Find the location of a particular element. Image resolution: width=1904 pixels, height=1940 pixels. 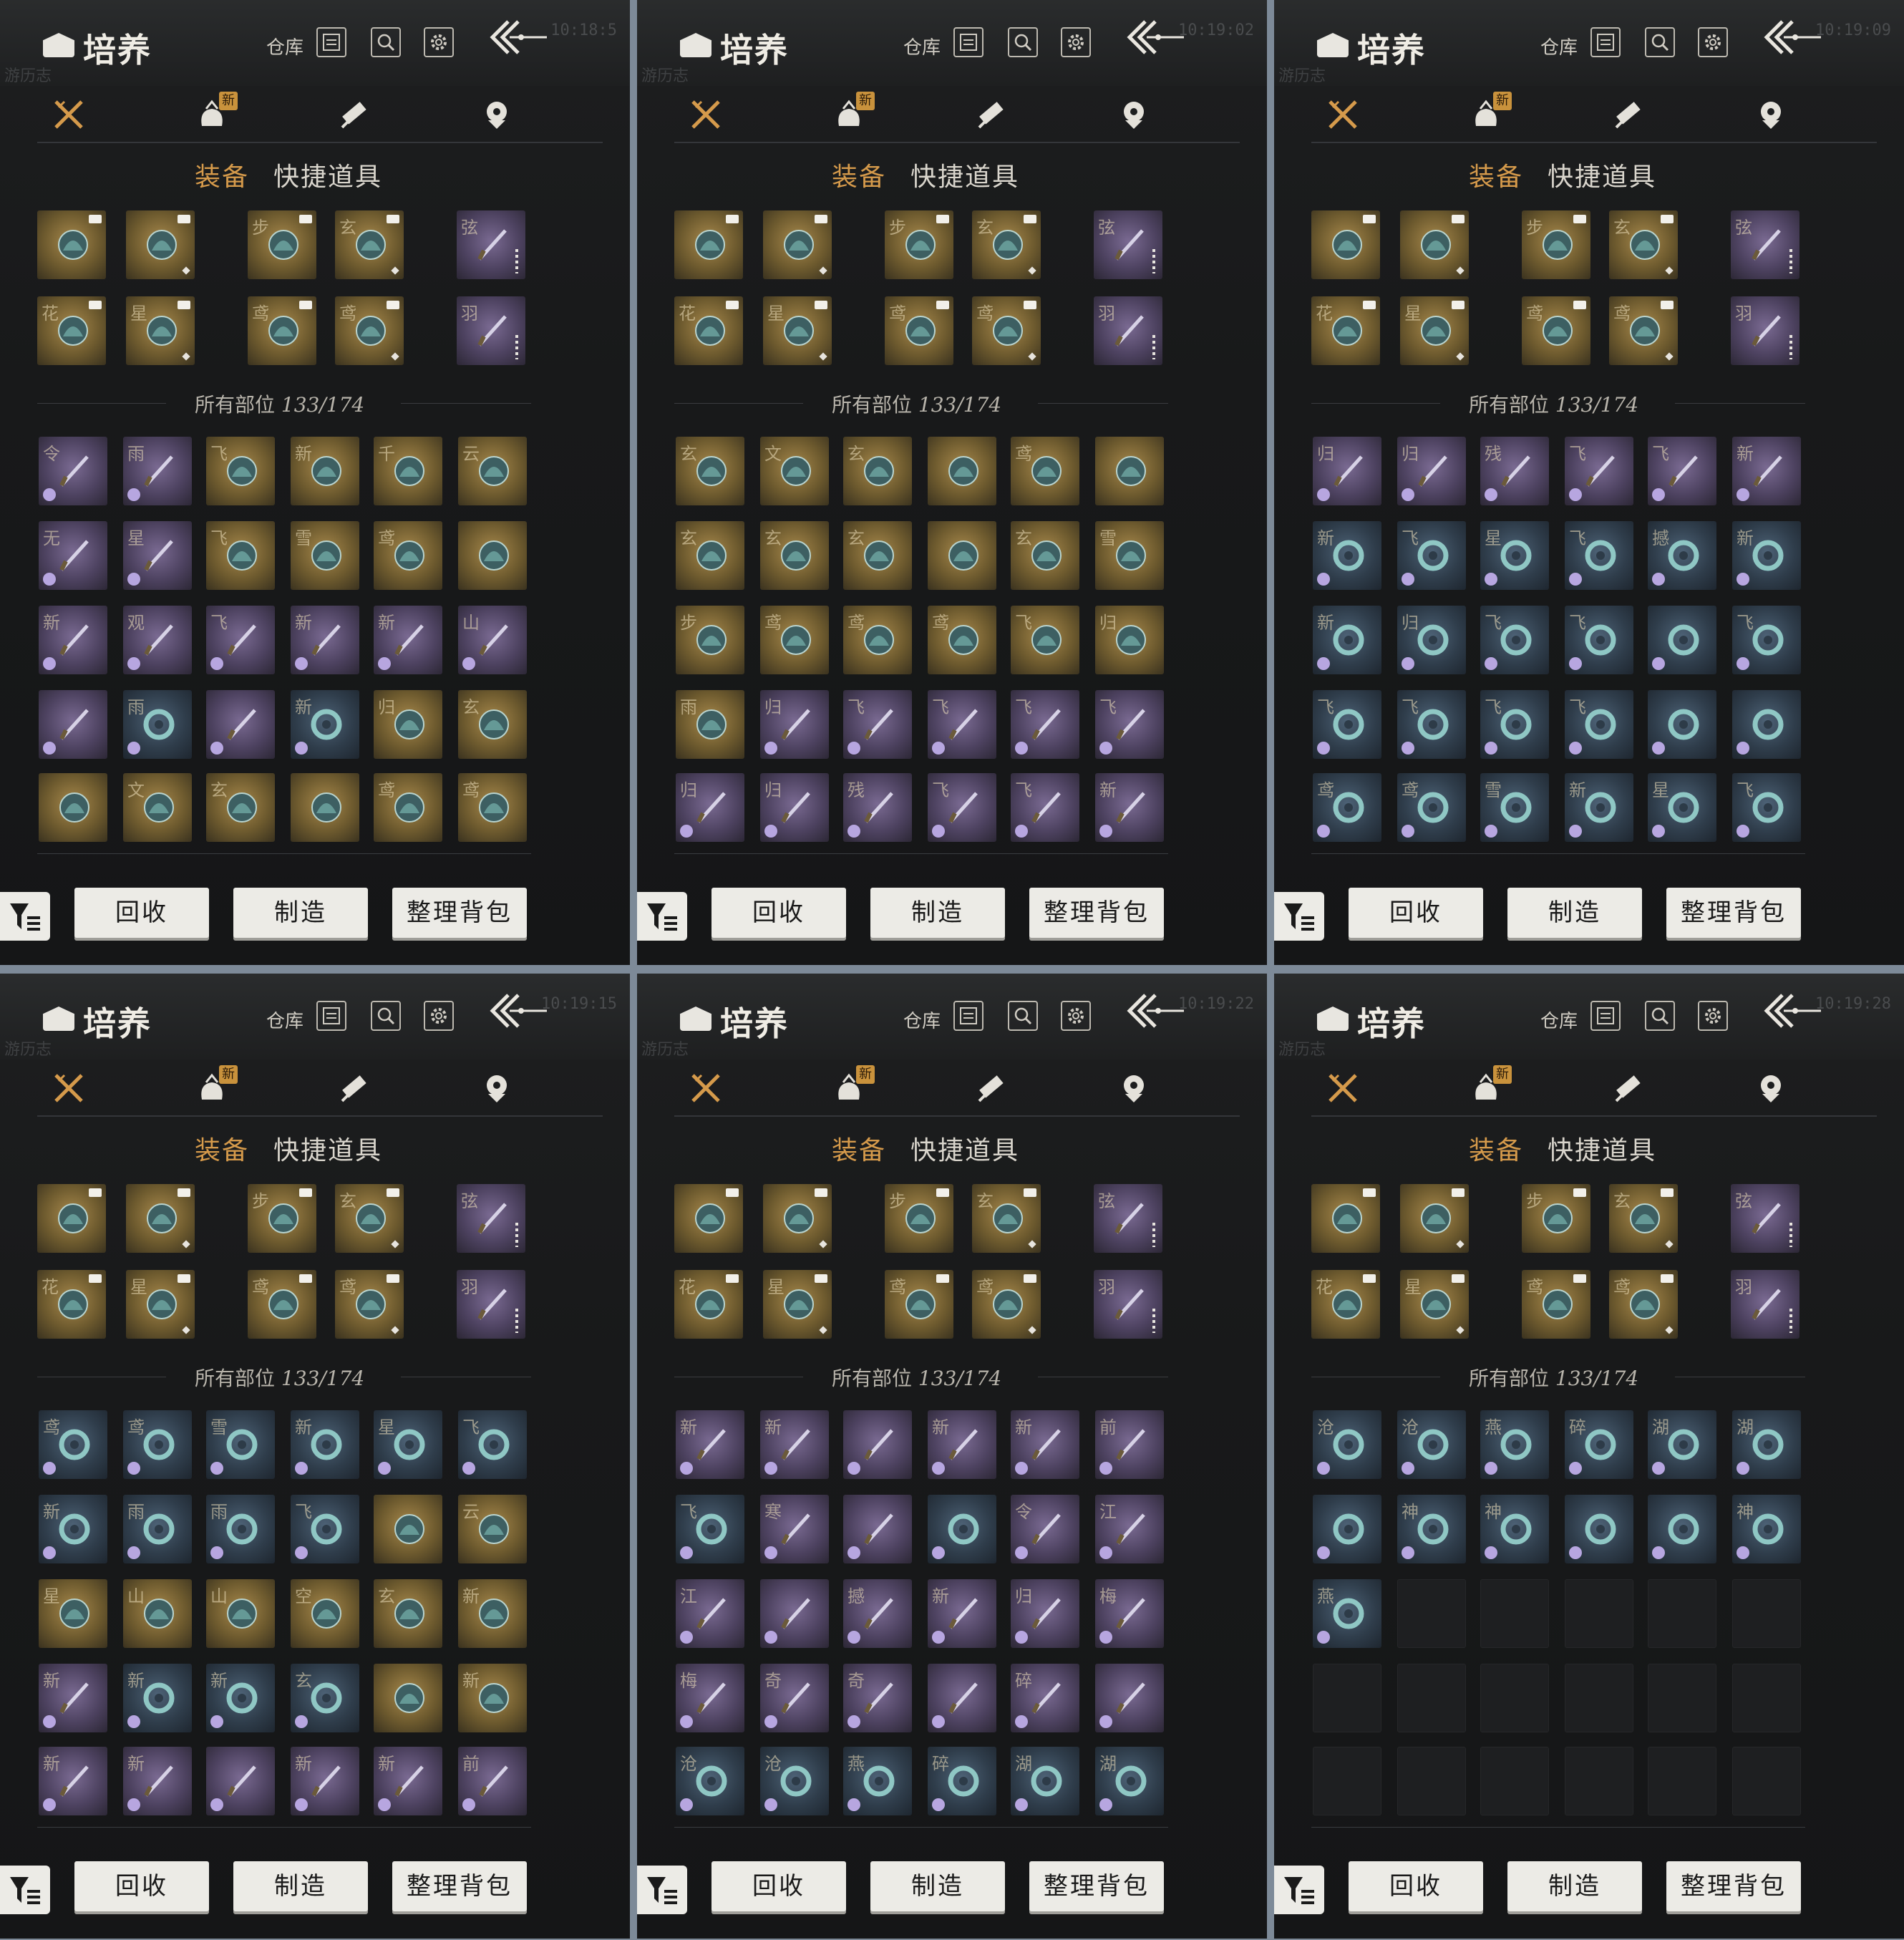

inventory-slot: 撼 is located at coordinates (1682, 555).